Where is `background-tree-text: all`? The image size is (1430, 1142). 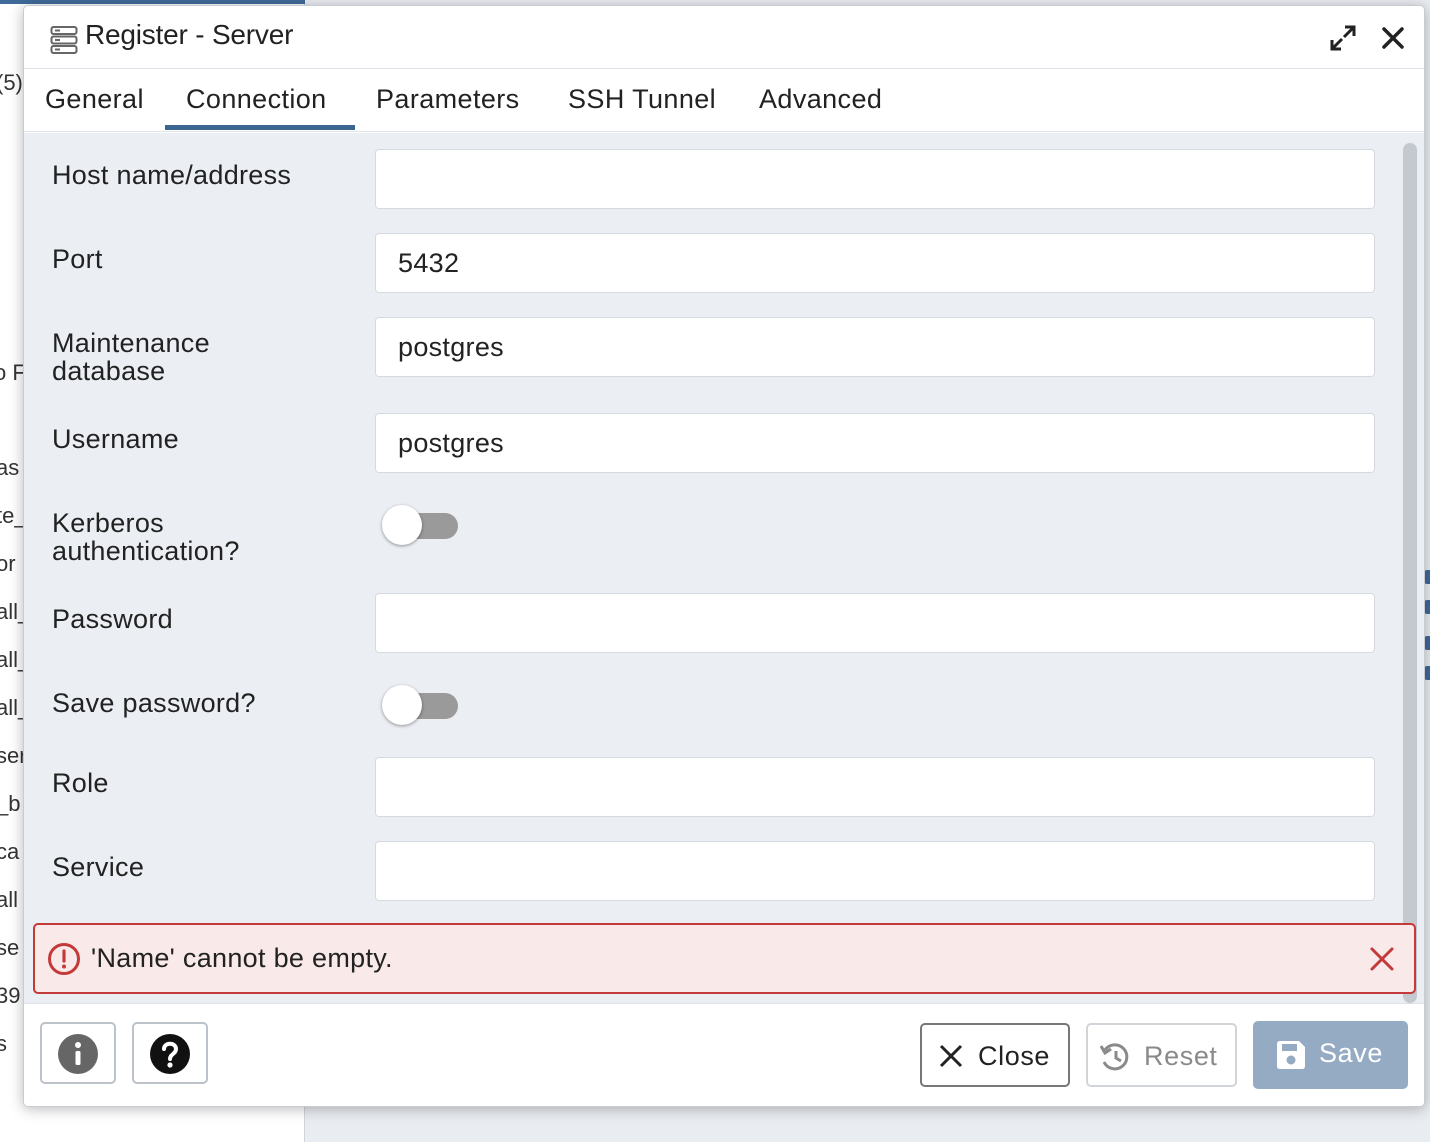
background-tree-text: all is located at coordinates (9, 899).